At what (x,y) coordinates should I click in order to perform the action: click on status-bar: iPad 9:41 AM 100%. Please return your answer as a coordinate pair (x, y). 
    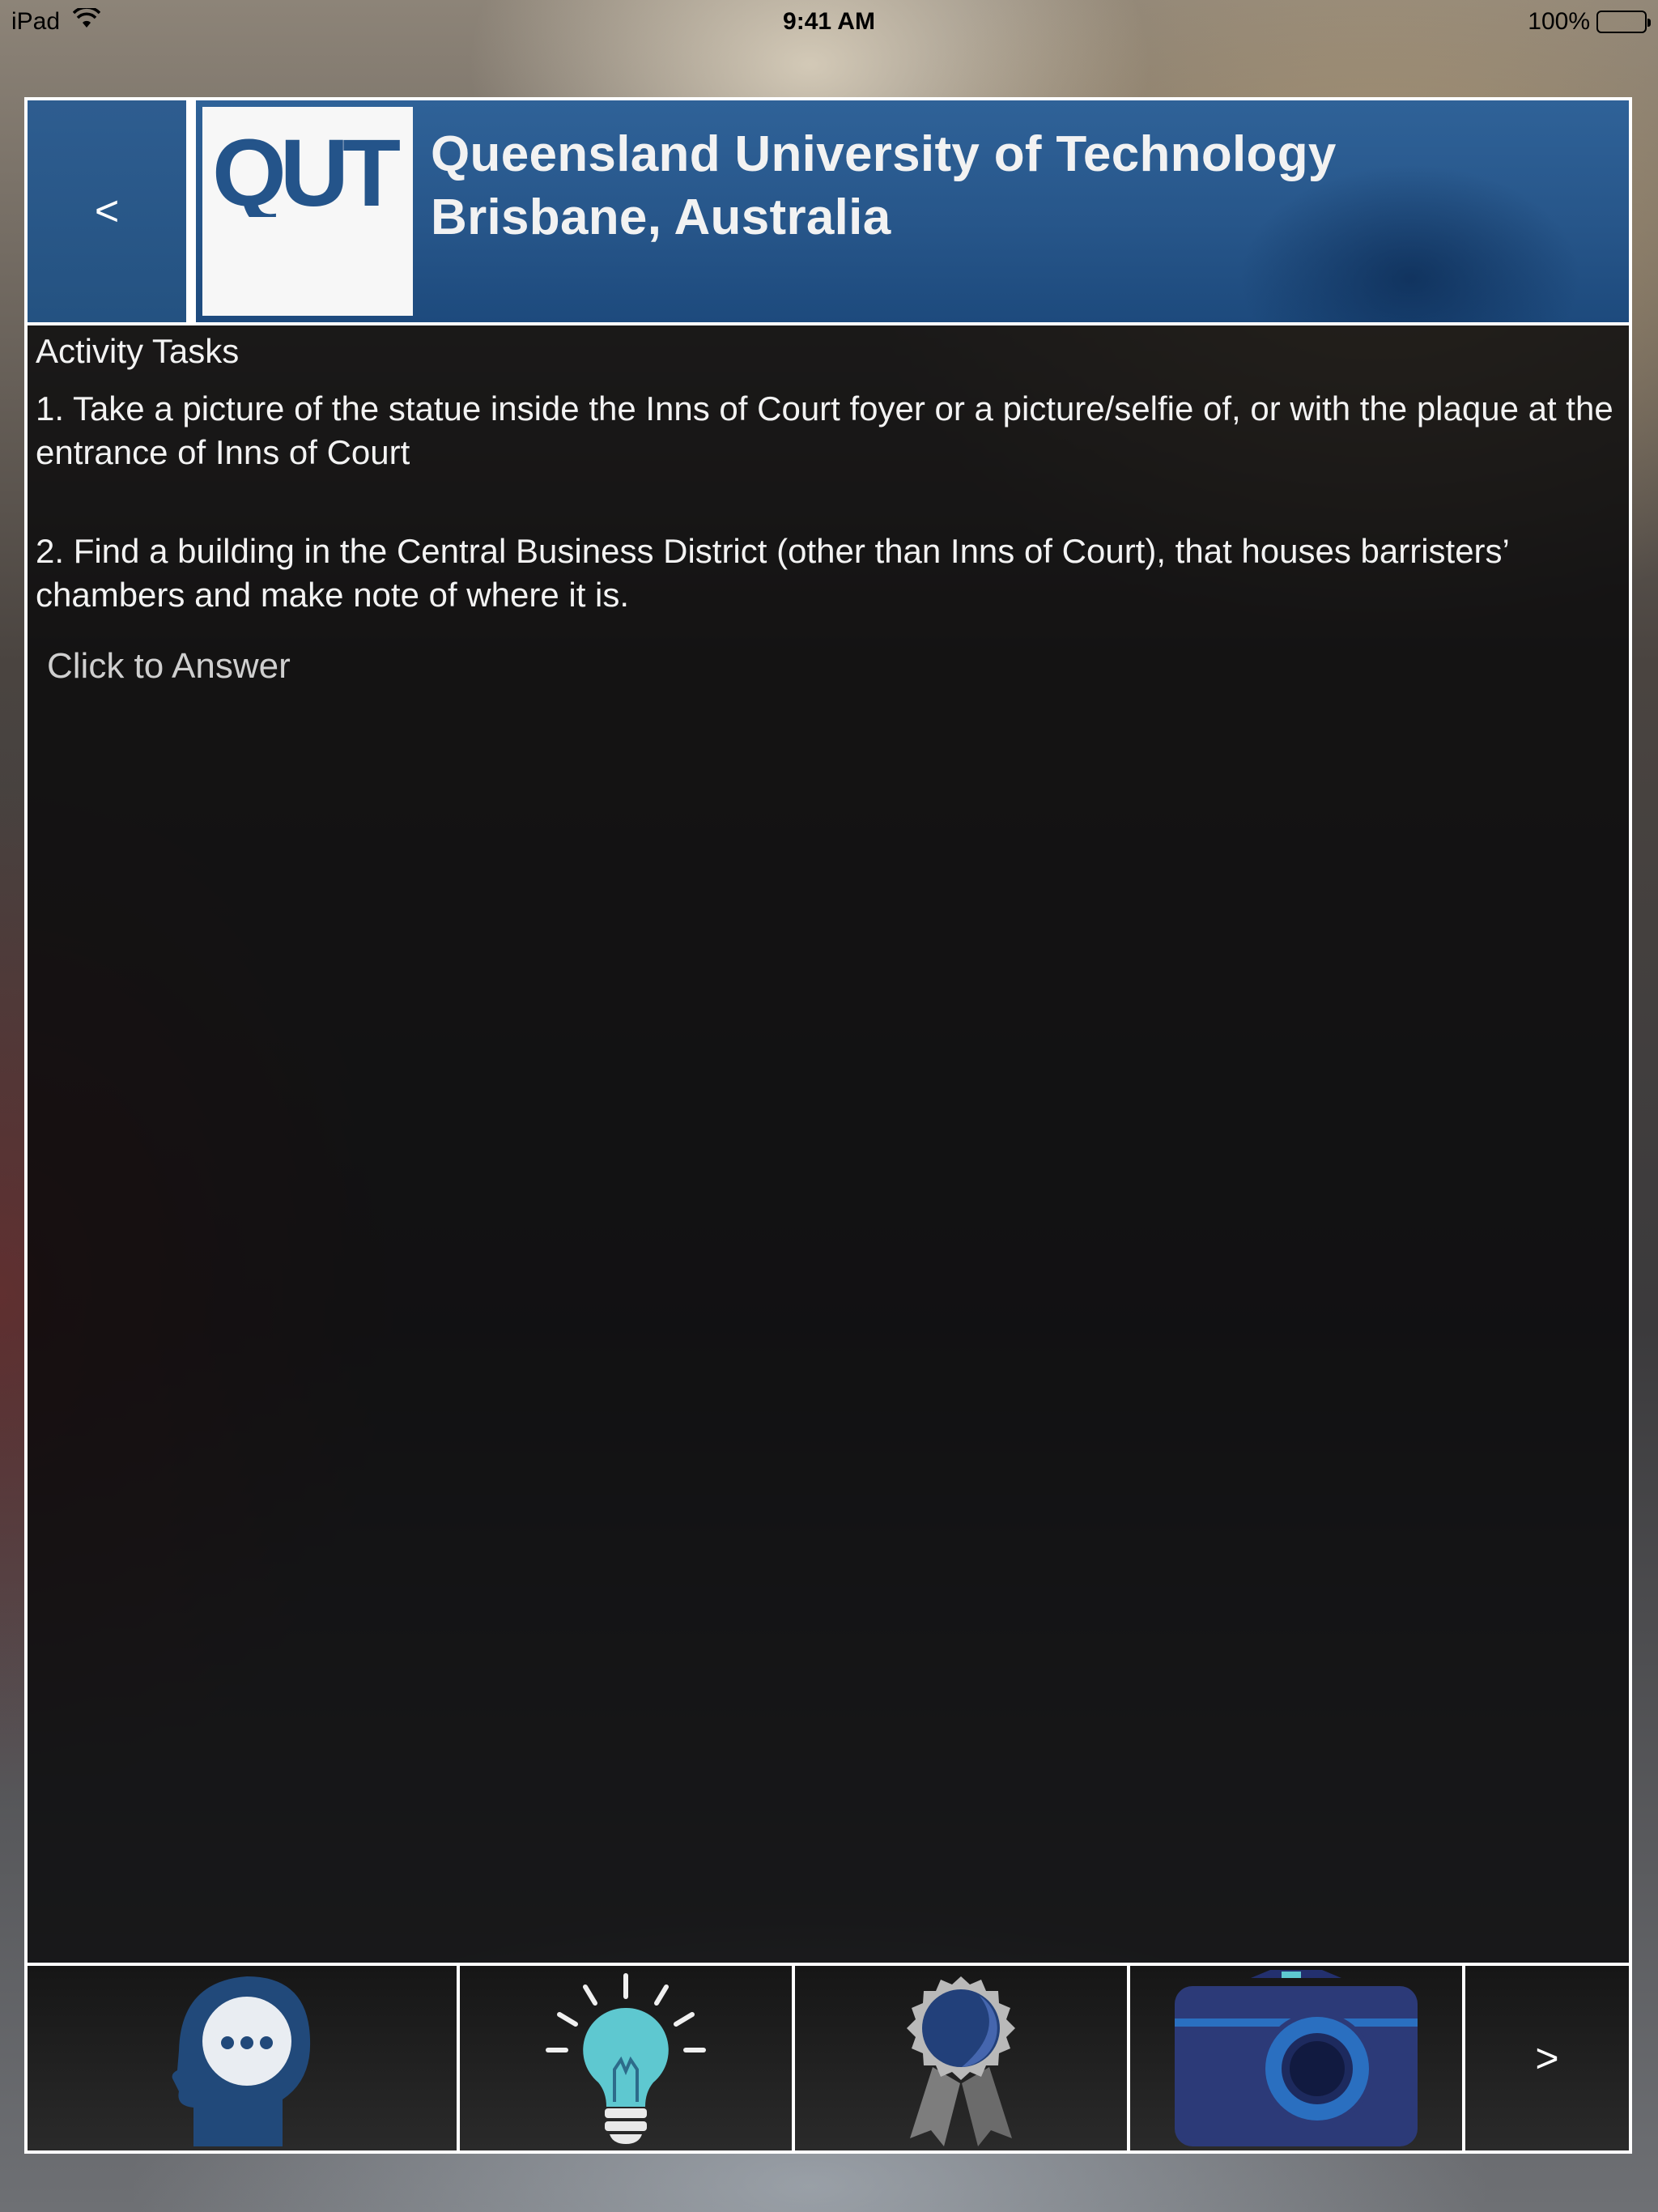
    Looking at the image, I should click on (829, 22).